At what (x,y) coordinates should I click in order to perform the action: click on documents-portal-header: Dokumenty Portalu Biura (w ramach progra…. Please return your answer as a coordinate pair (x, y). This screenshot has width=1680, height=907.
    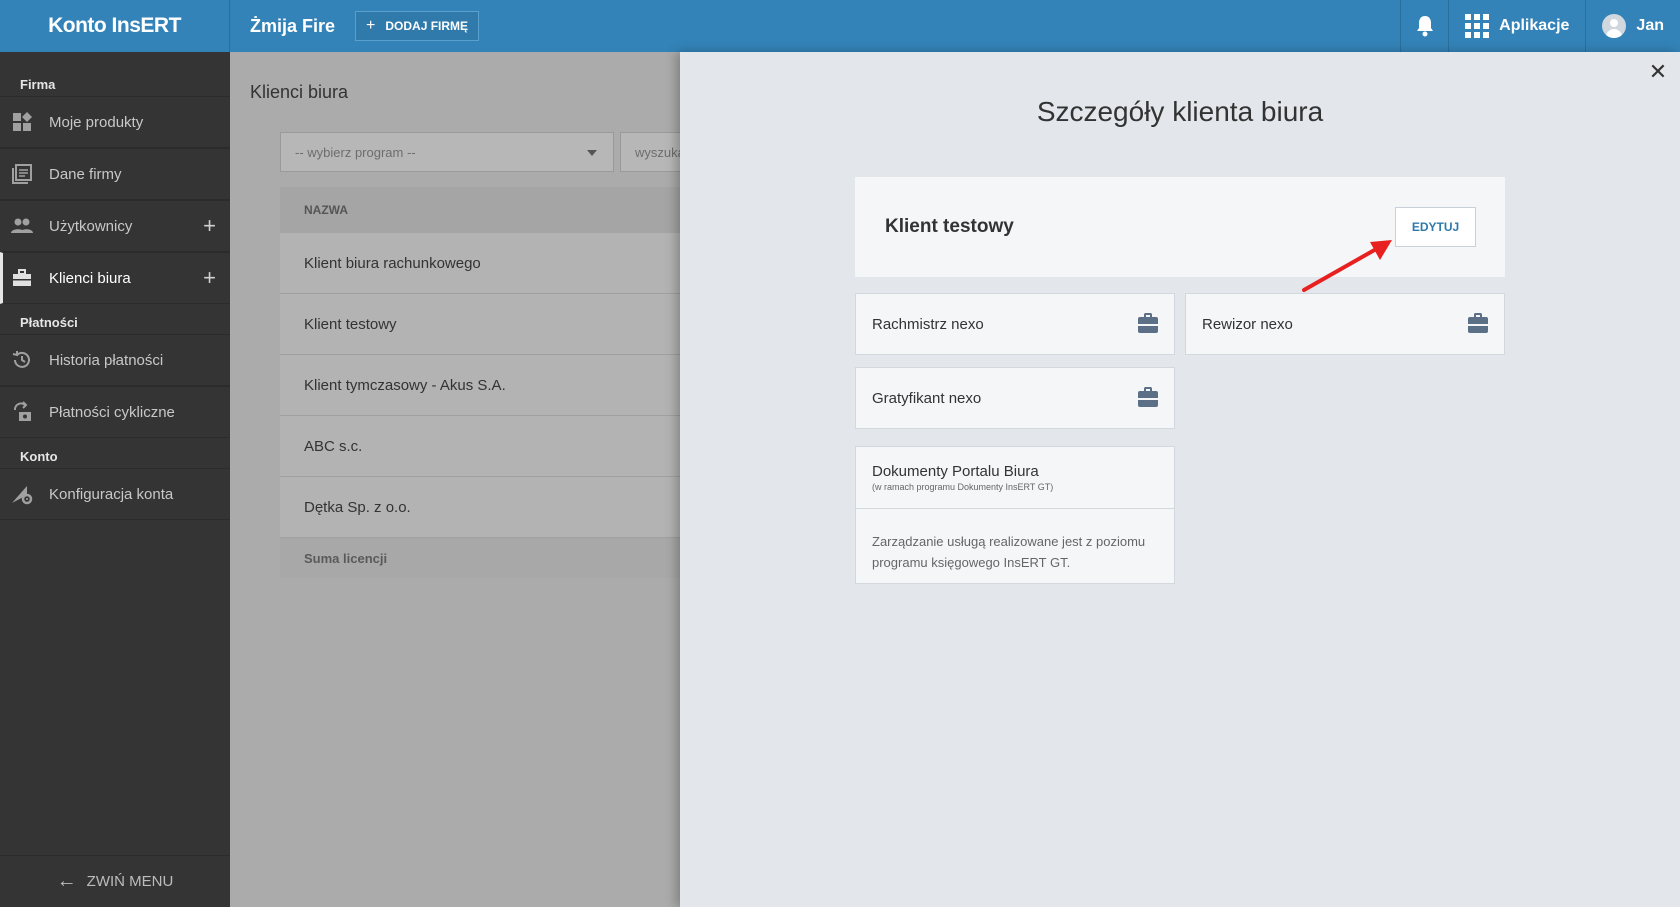
    Looking at the image, I should click on (1015, 478).